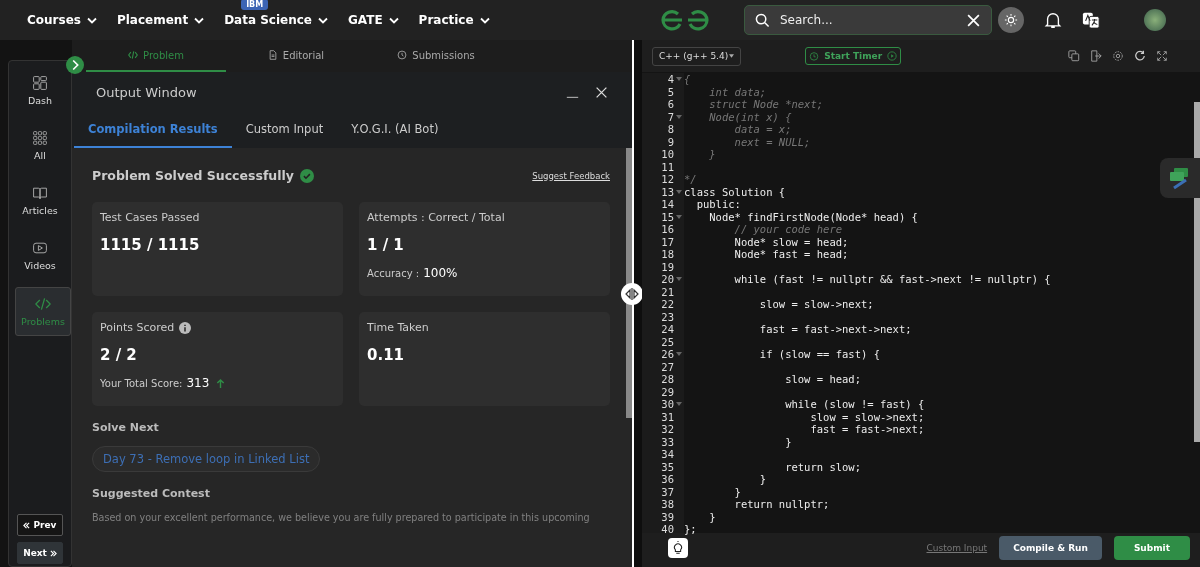  What do you see at coordinates (667, 266) in the screenshot?
I see `line-number: 19` at bounding box center [667, 266].